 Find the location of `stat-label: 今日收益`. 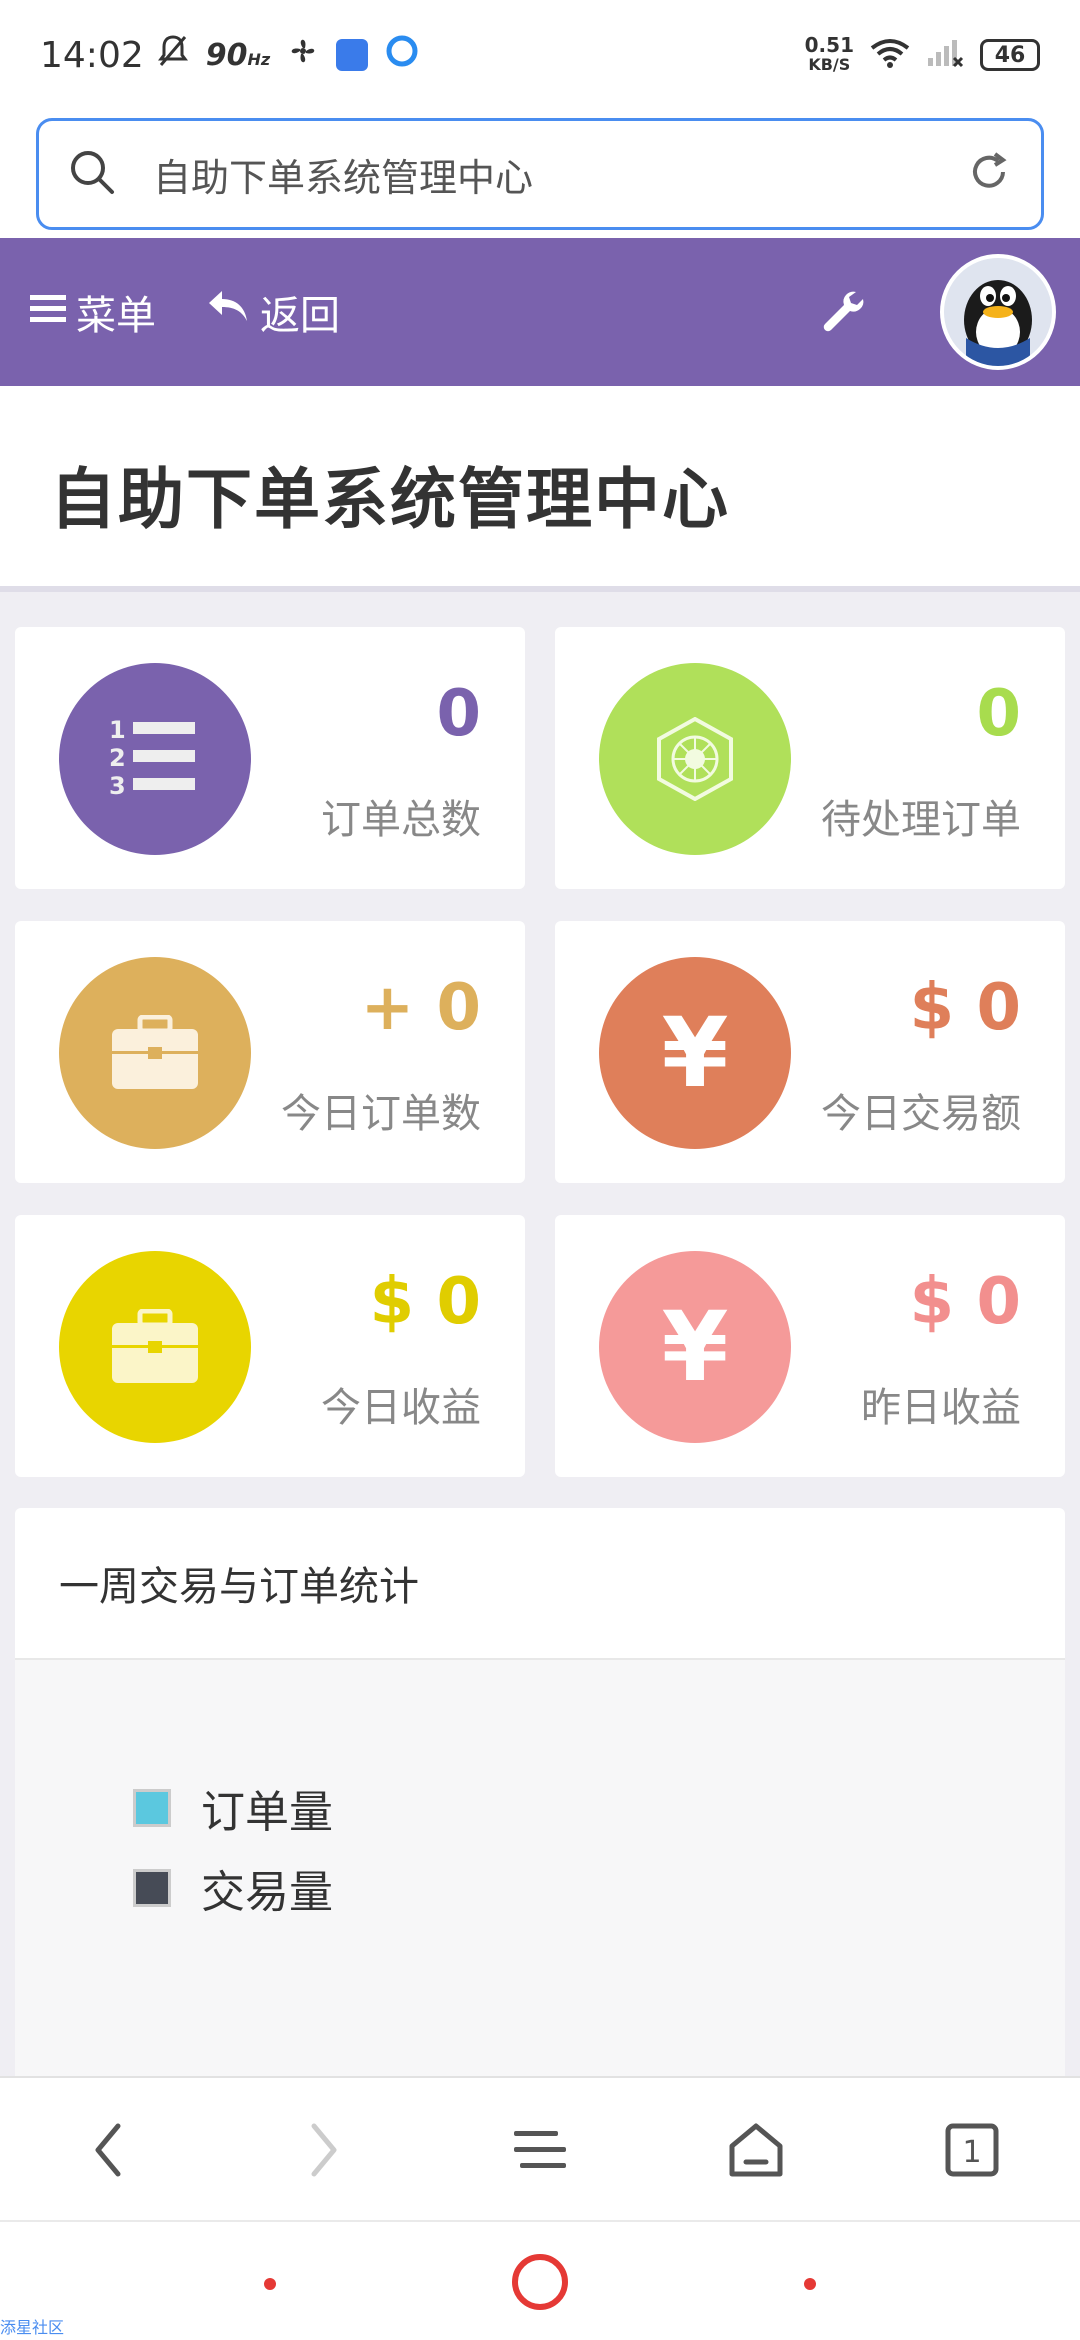

stat-label: 今日收益 is located at coordinates (401, 1408).